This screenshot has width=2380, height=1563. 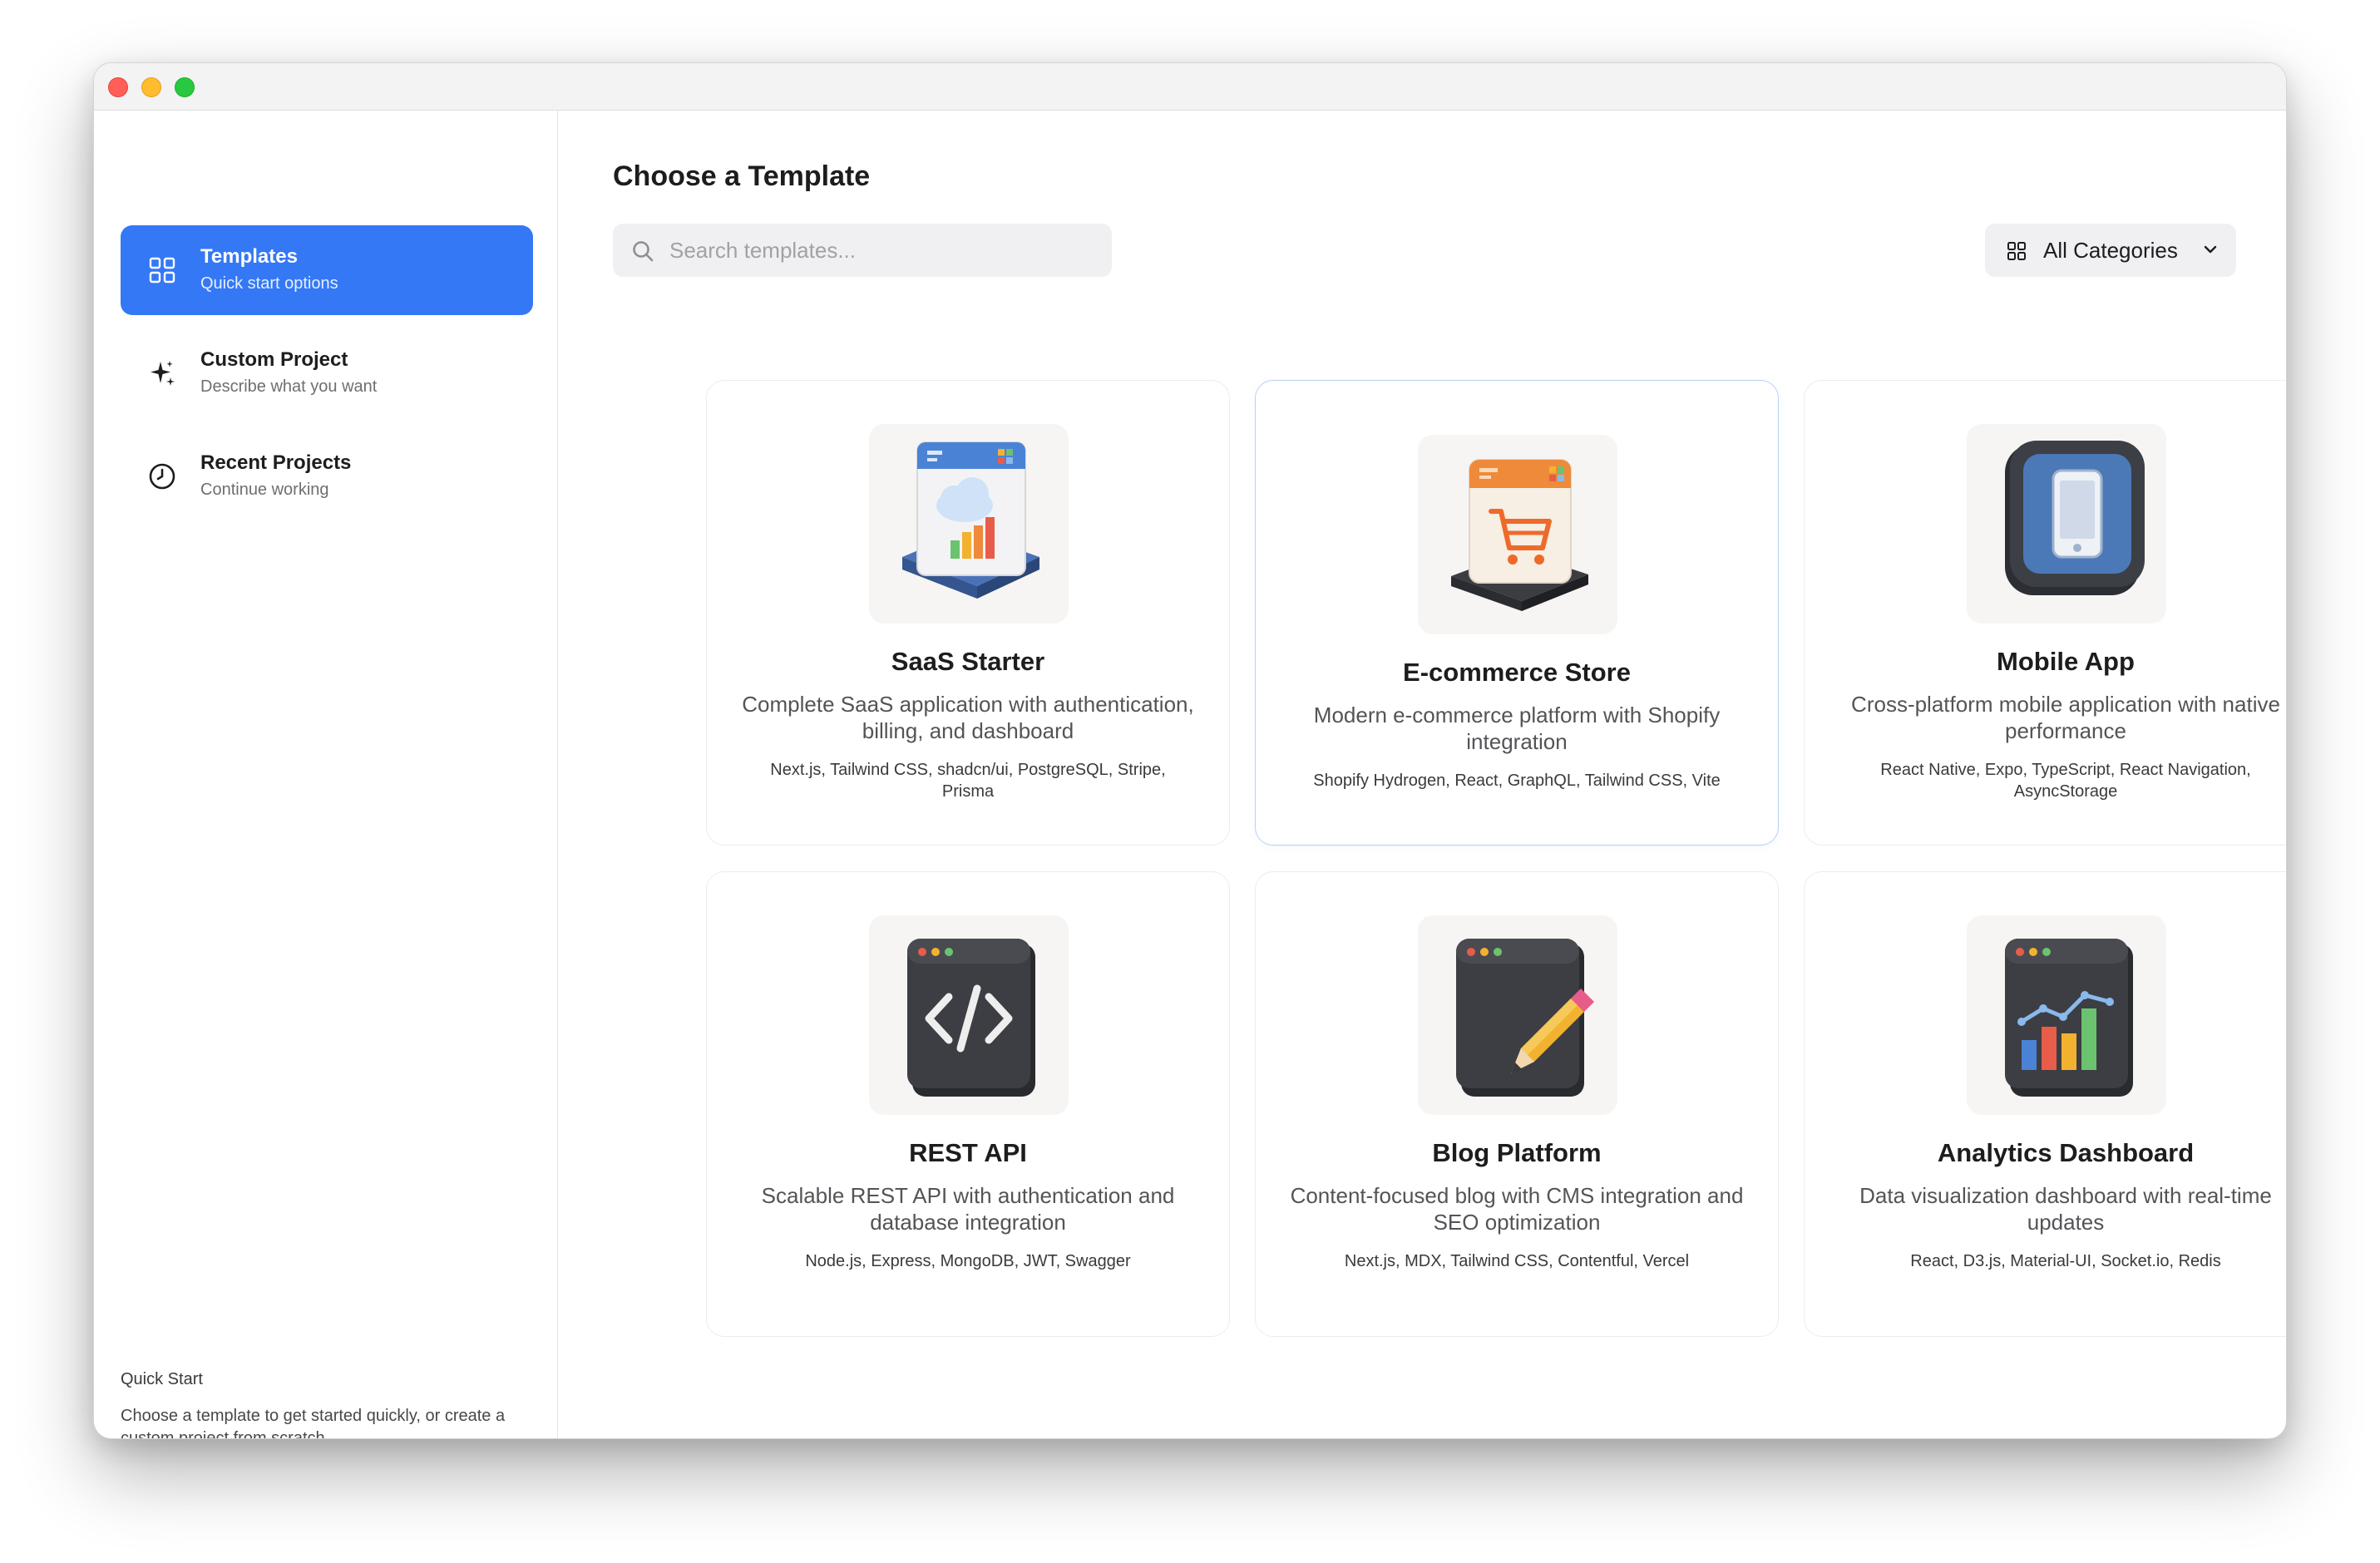 What do you see at coordinates (968, 1261) in the screenshot?
I see `card-tech-stack: Node.js, Express, MongoDB, JWT, Swagger` at bounding box center [968, 1261].